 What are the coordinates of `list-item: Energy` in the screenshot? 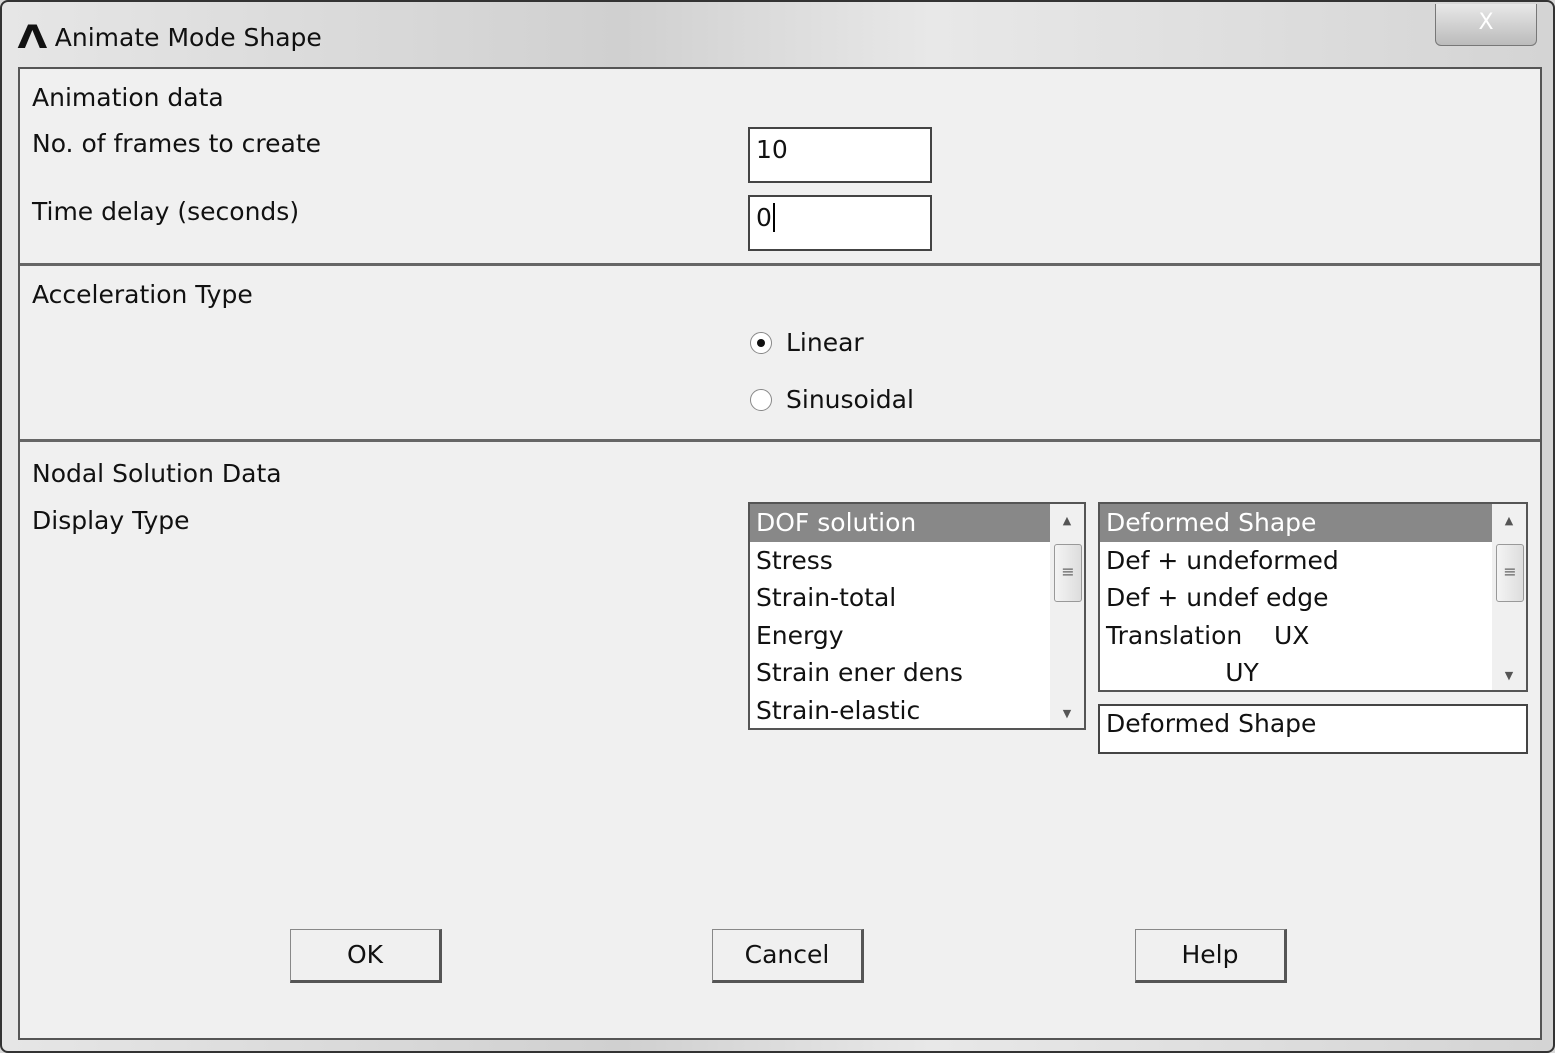 It's located at (917, 636).